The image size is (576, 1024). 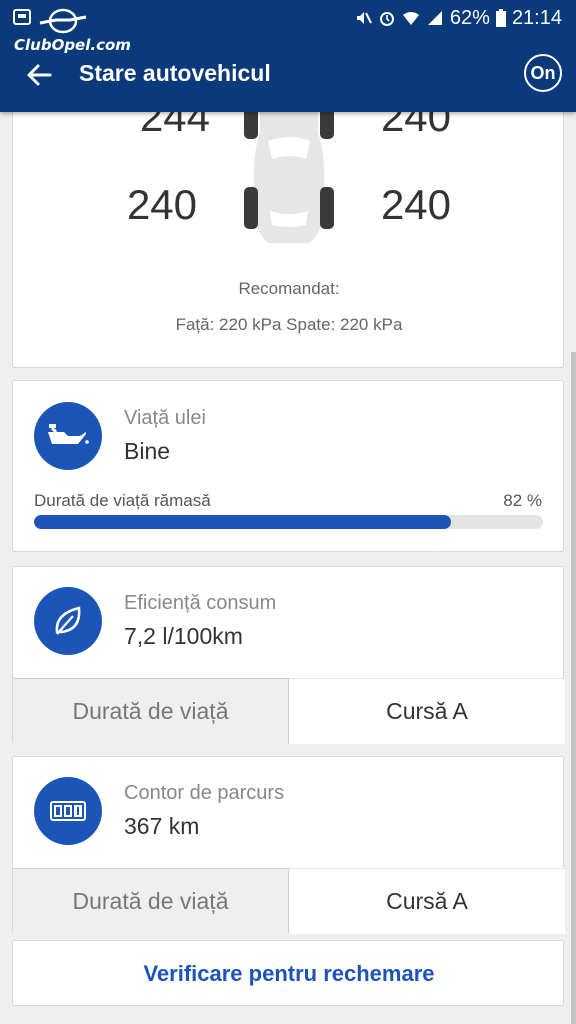 I want to click on status-bar: 62% 21:14, so click(x=288, y=18).